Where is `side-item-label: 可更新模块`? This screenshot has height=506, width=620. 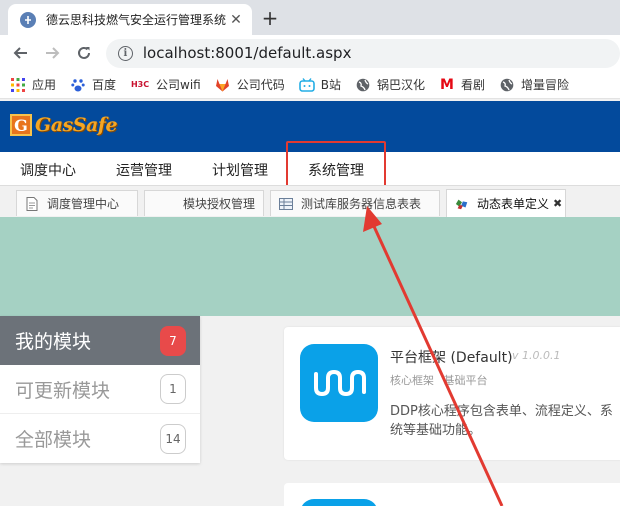
side-item-label: 可更新模块 is located at coordinates (63, 390).